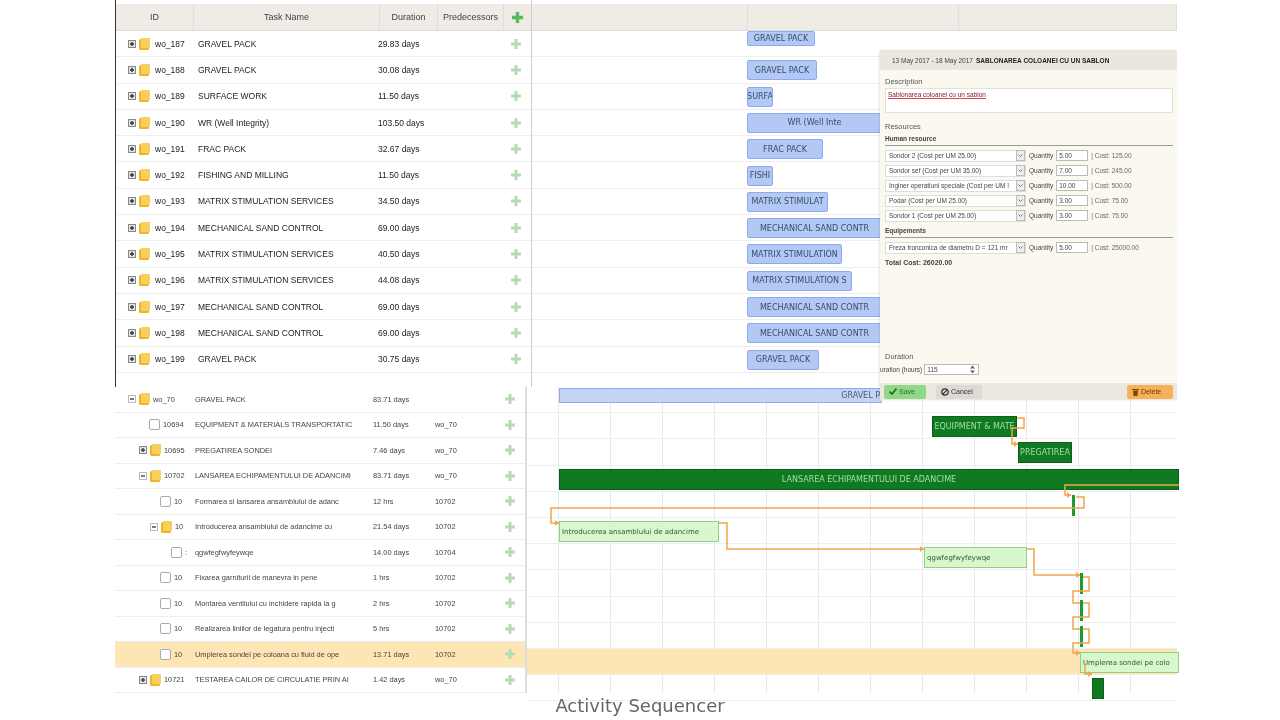  What do you see at coordinates (170, 148) in the screenshot?
I see `task-id: wo_191` at bounding box center [170, 148].